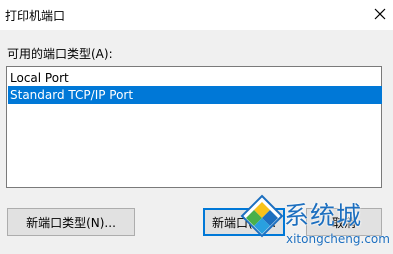 The width and height of the screenshot is (393, 254). I want to click on title-bar: 打印机端口, so click(196, 15).